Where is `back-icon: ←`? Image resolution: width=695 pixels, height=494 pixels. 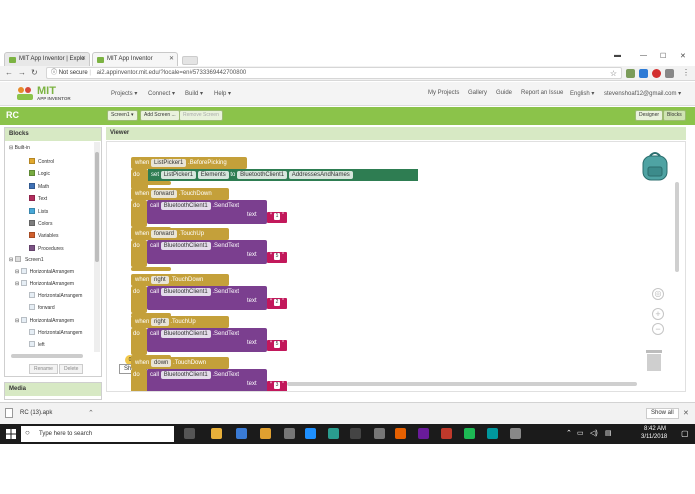 back-icon: ← is located at coordinates (9, 72).